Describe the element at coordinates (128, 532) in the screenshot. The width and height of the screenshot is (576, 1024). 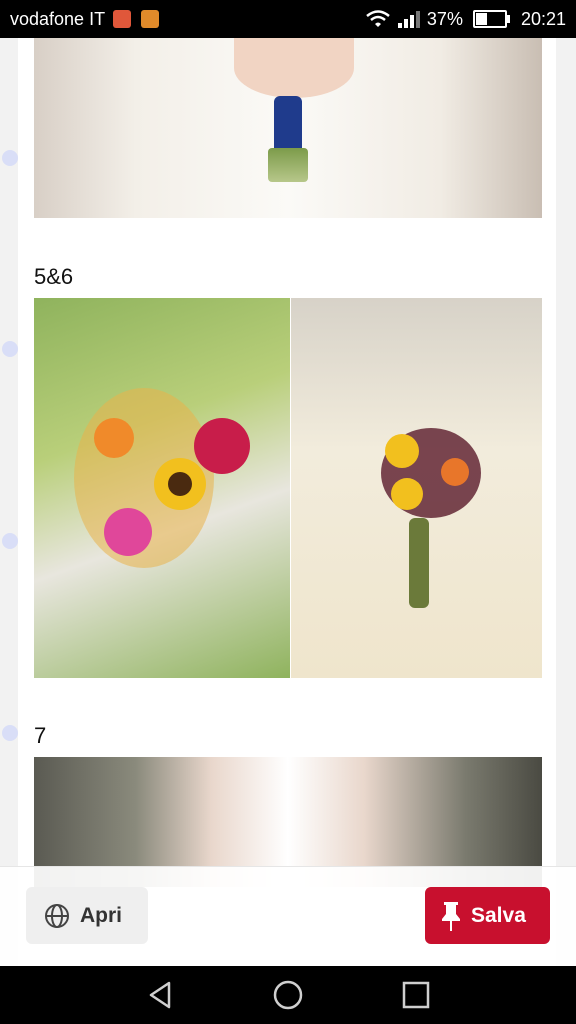
I see `pink-peony-shape` at that location.